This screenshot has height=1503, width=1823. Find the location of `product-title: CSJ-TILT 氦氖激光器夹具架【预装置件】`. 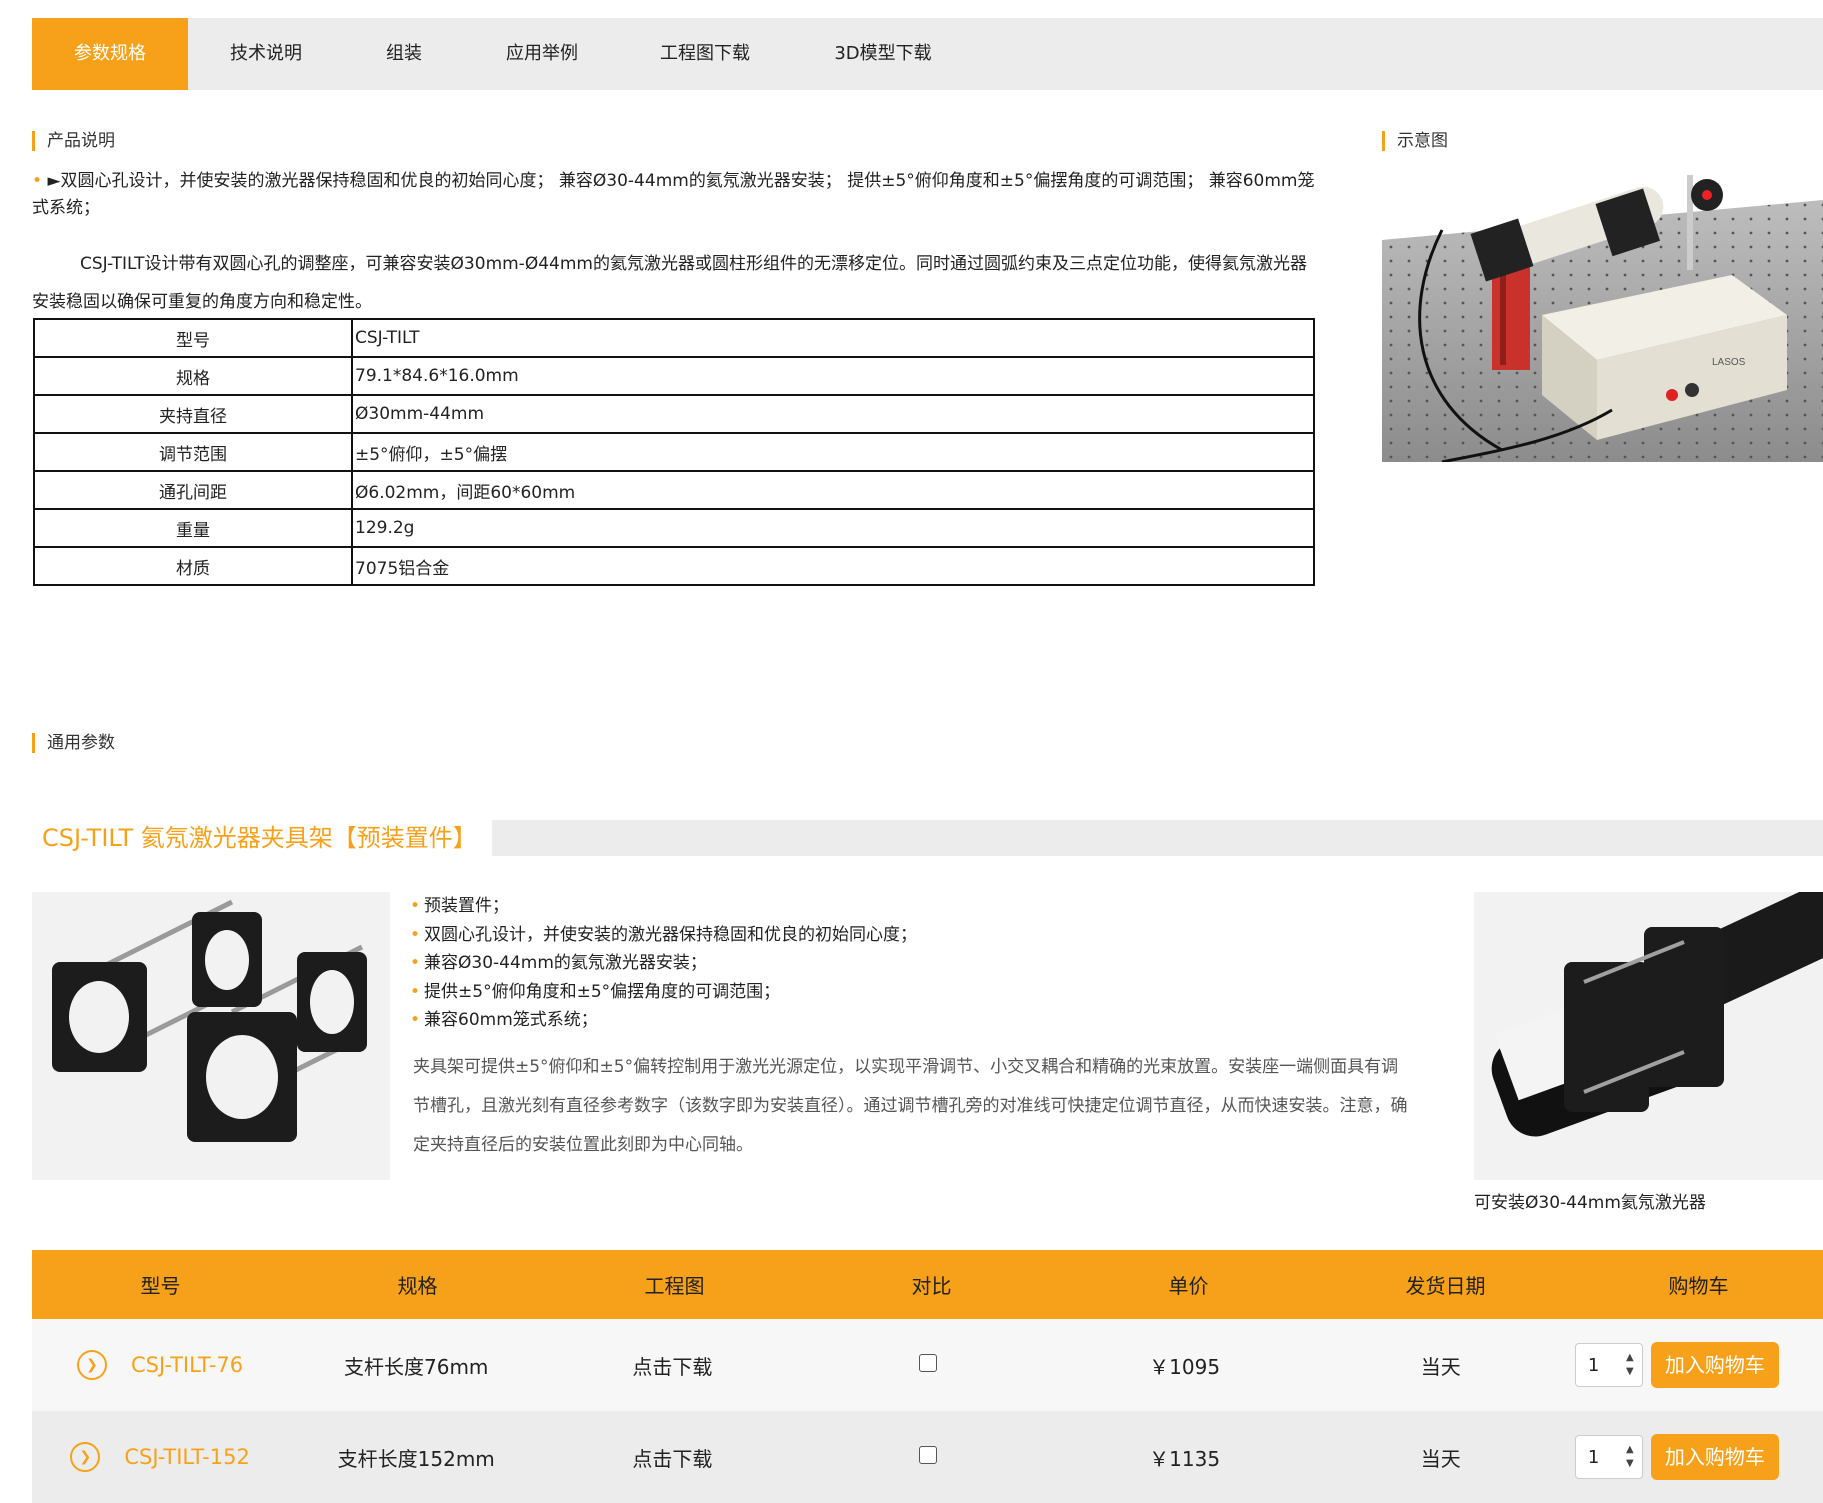

product-title: CSJ-TILT 氦氖激光器夹具架【预装置件】 is located at coordinates (266, 838).